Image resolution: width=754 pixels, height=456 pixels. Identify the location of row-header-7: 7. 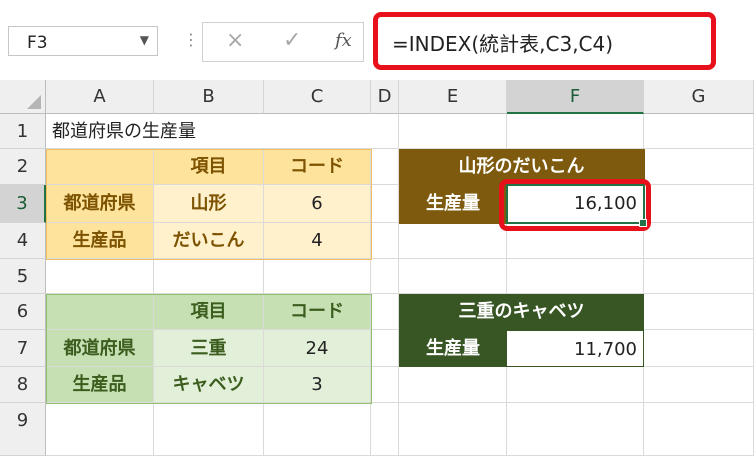
(23, 348).